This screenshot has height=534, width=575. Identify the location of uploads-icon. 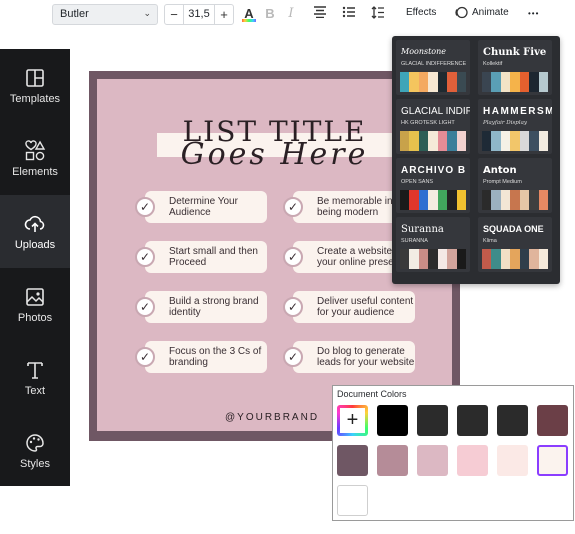
(34, 223).